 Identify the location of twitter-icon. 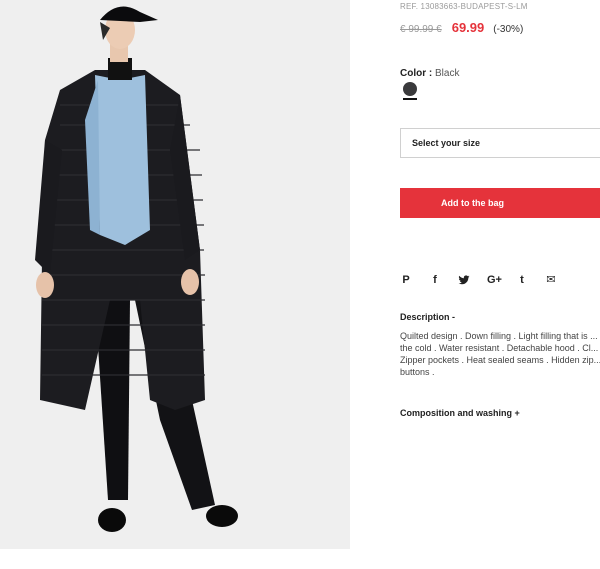
(464, 280).